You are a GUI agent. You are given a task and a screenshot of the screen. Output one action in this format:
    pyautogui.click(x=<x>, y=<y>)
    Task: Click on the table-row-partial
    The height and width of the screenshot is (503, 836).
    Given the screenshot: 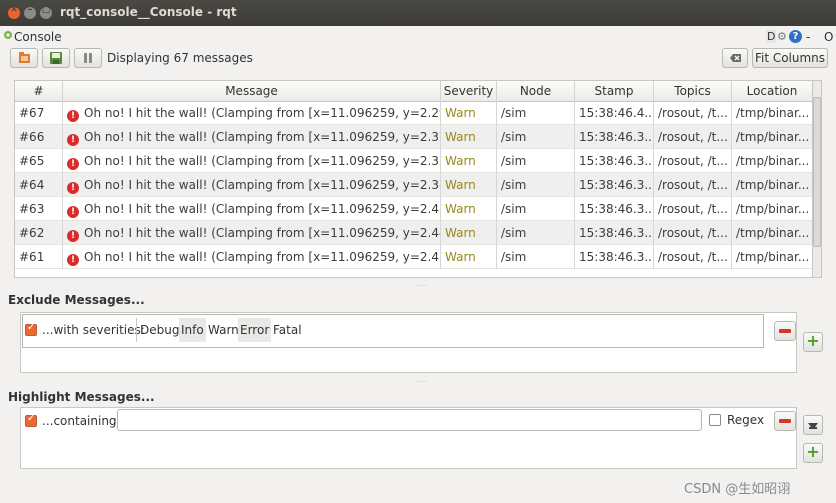 What is the action you would take?
    pyautogui.click(x=414, y=273)
    